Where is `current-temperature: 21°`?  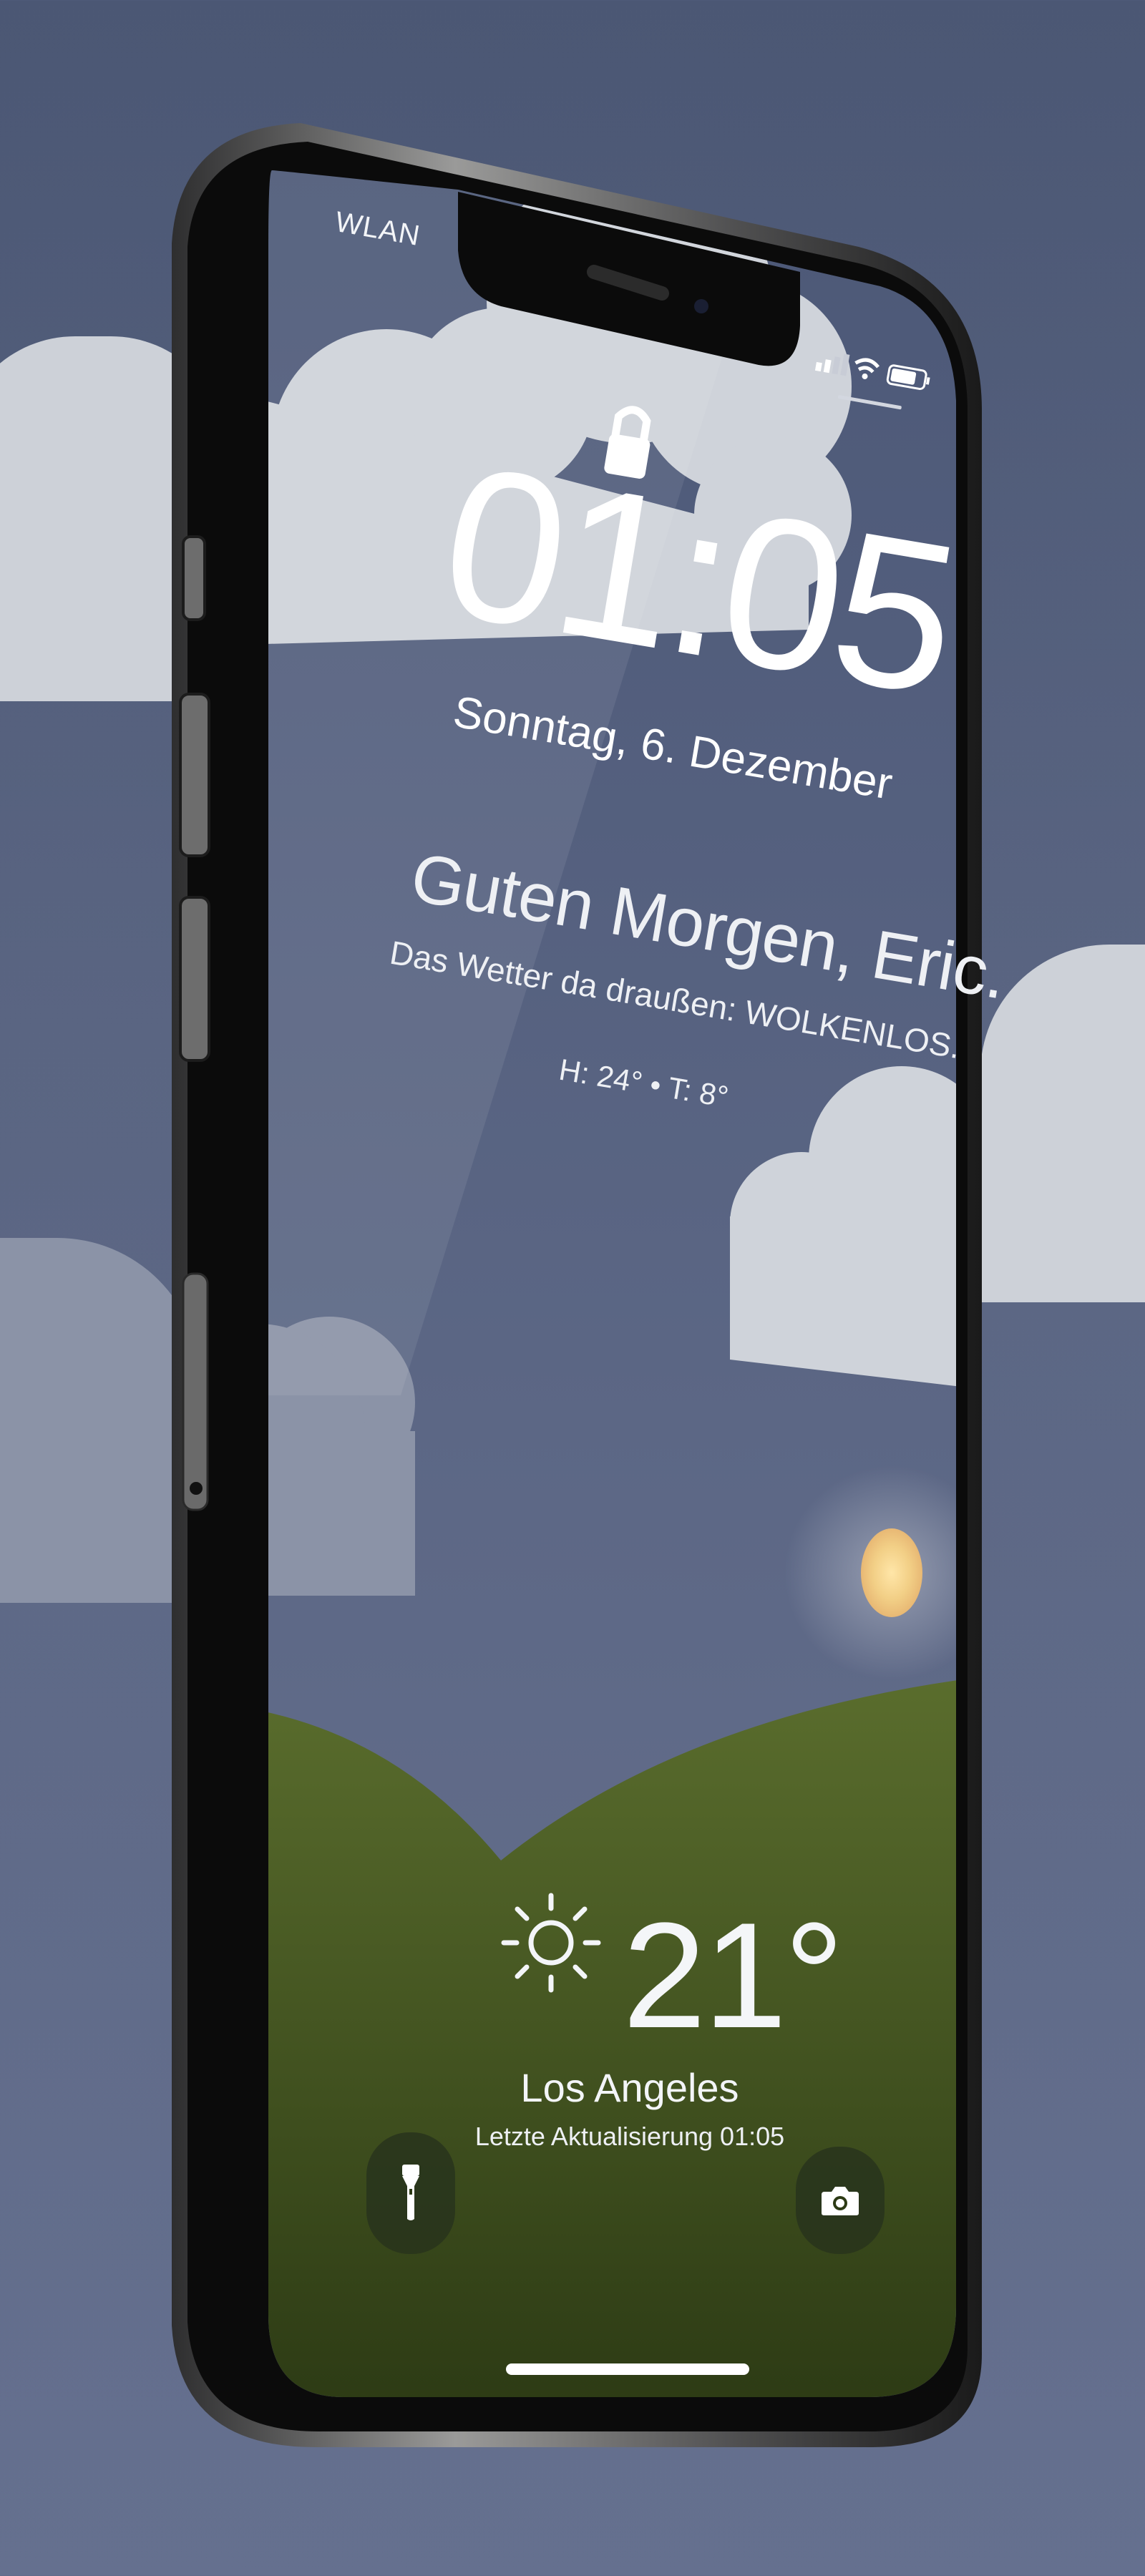
current-temperature: 21° is located at coordinates (733, 1975).